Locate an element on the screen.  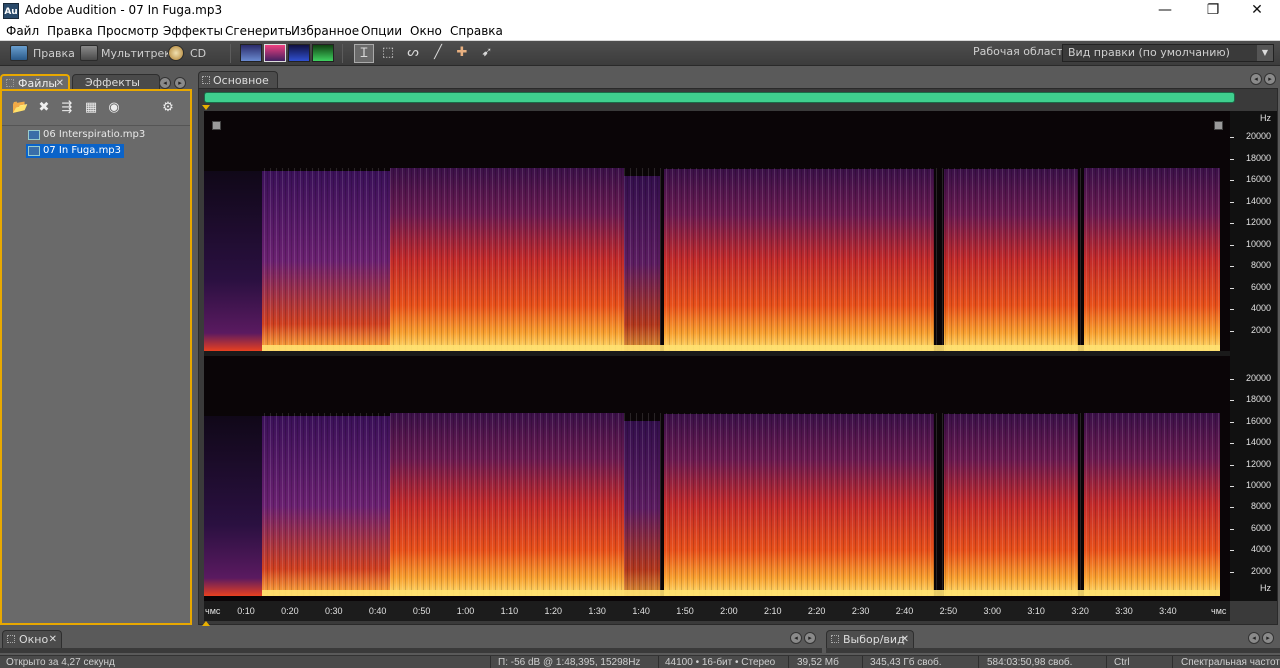
time-unit-label: чмс is located at coordinates (1219, 611).